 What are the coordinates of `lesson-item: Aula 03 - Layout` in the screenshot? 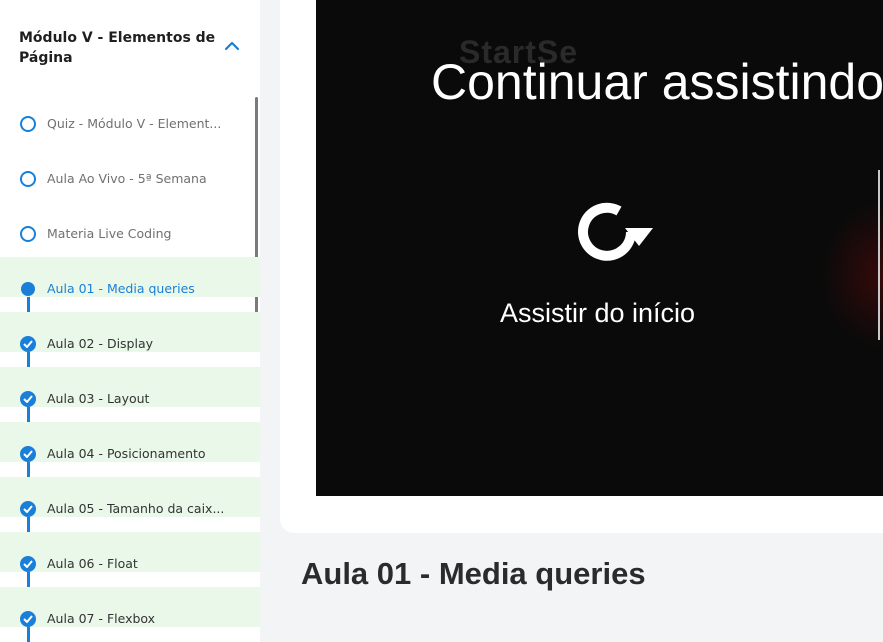 It's located at (130, 397).